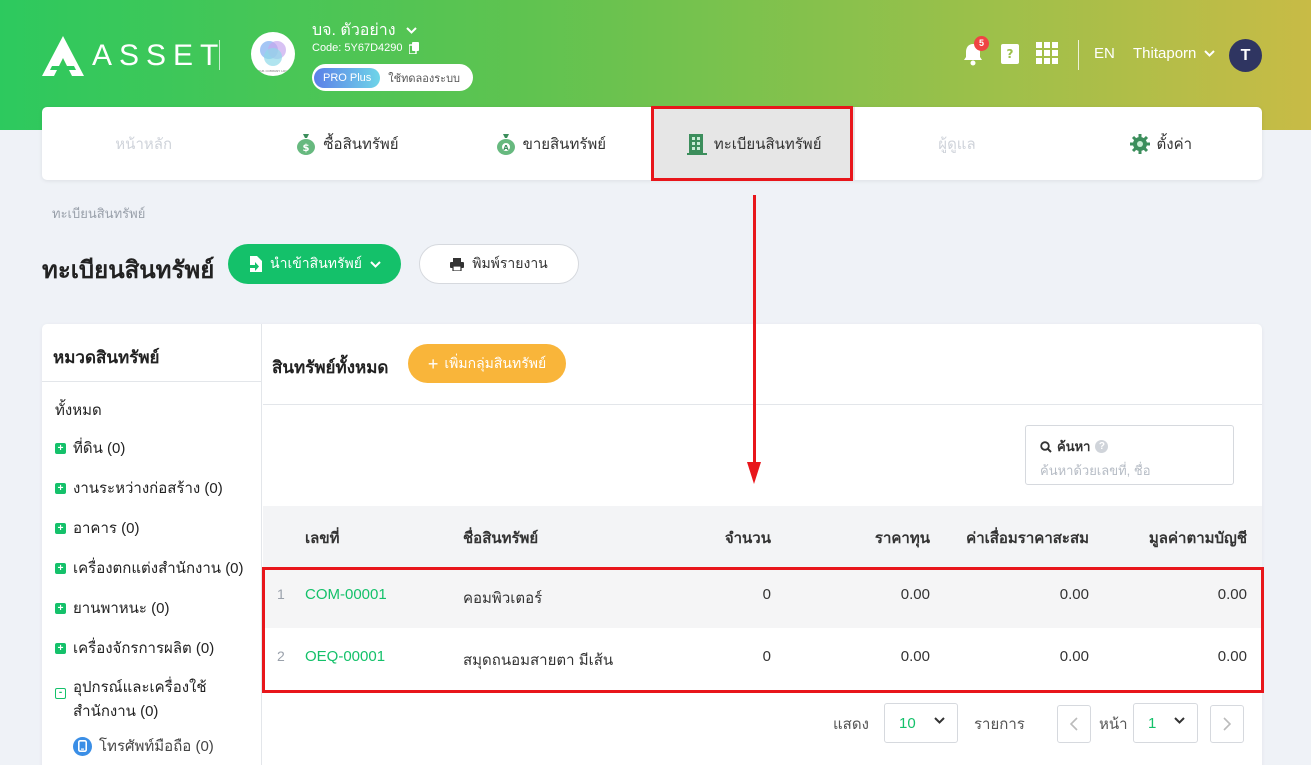  I want to click on next-page-button, so click(1227, 724).